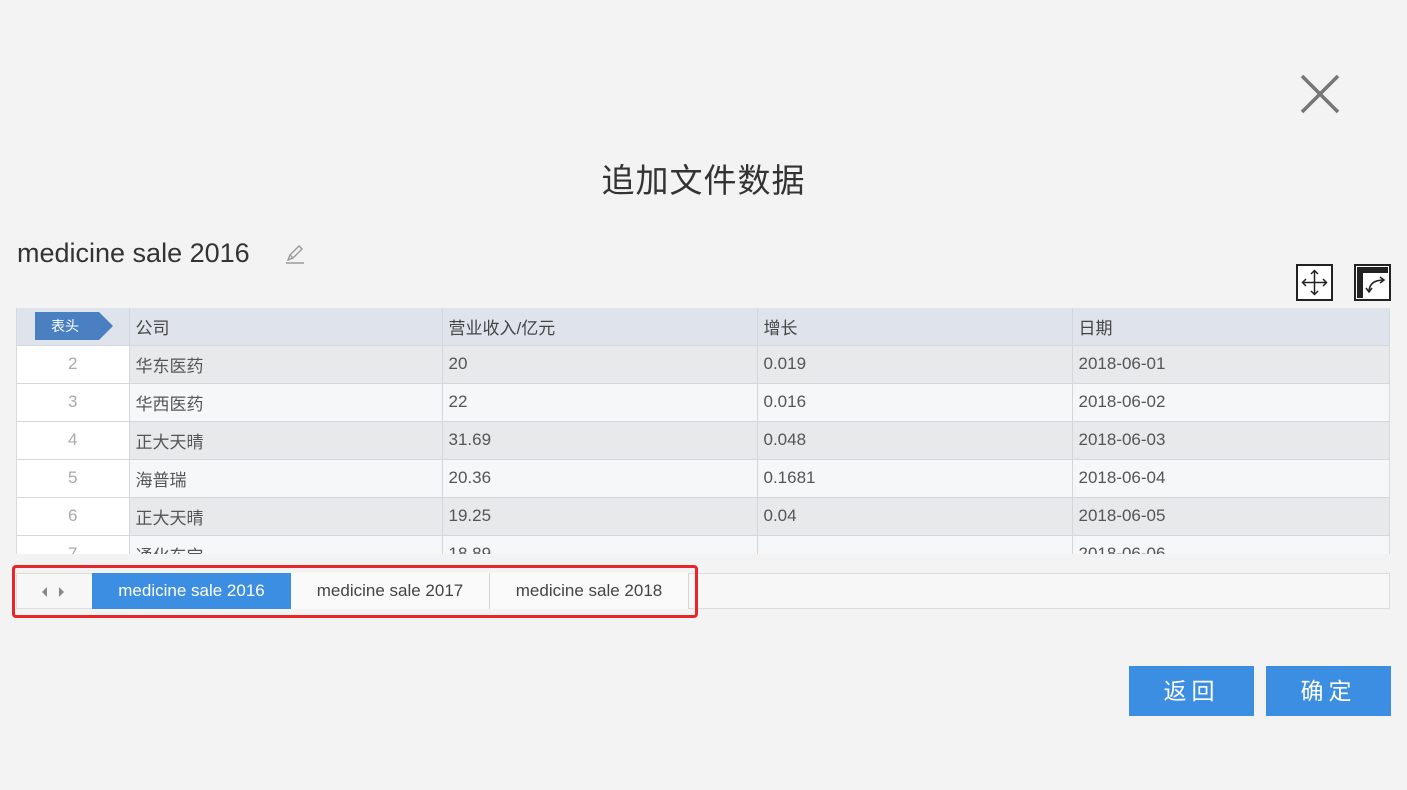 This screenshot has width=1407, height=790. What do you see at coordinates (915, 478) in the screenshot?
I see `table-cell: 0.1681` at bounding box center [915, 478].